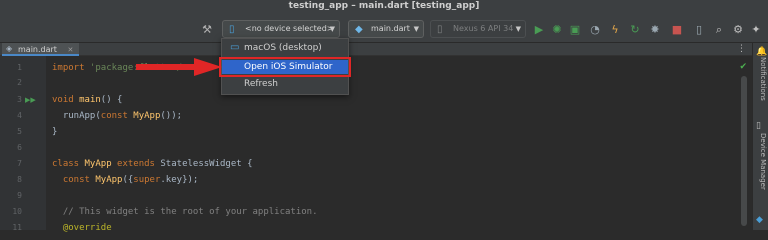 This screenshot has height=240, width=768. Describe the element at coordinates (19, 131) in the screenshot. I see `line-number: 5` at that location.